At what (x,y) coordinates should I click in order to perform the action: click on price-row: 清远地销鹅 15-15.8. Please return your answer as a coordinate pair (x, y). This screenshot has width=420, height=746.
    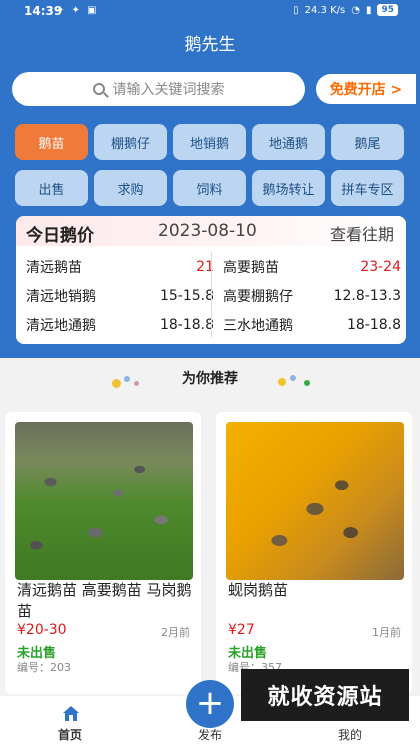
    Looking at the image, I should click on (120, 295).